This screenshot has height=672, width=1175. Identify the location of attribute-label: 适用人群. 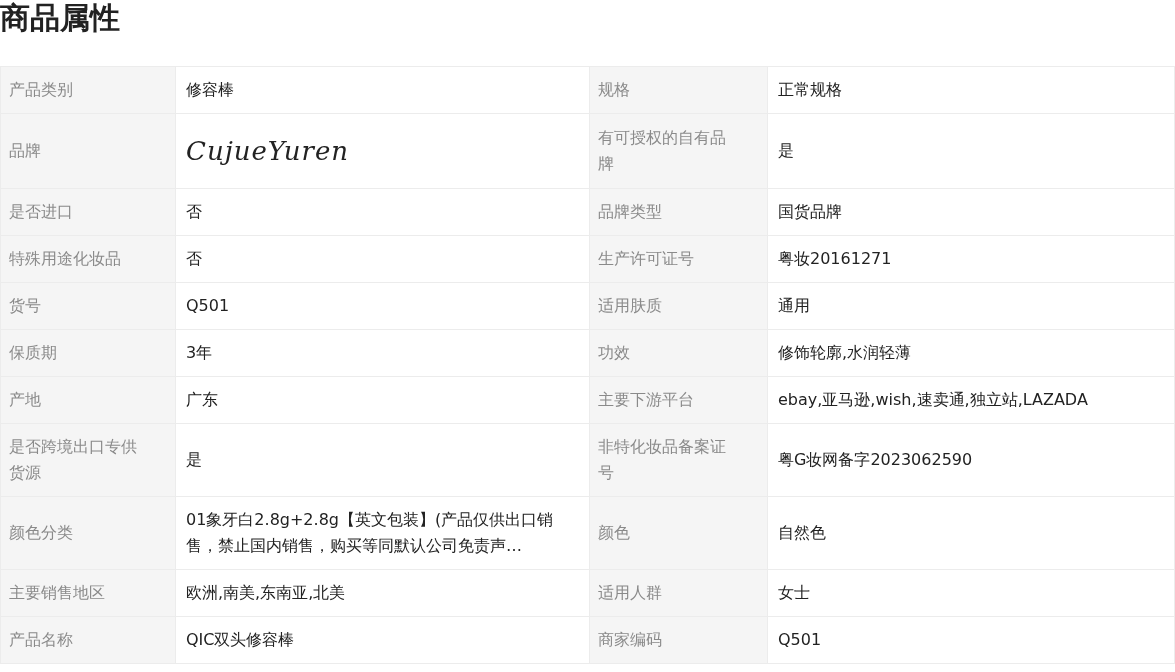
(678, 593).